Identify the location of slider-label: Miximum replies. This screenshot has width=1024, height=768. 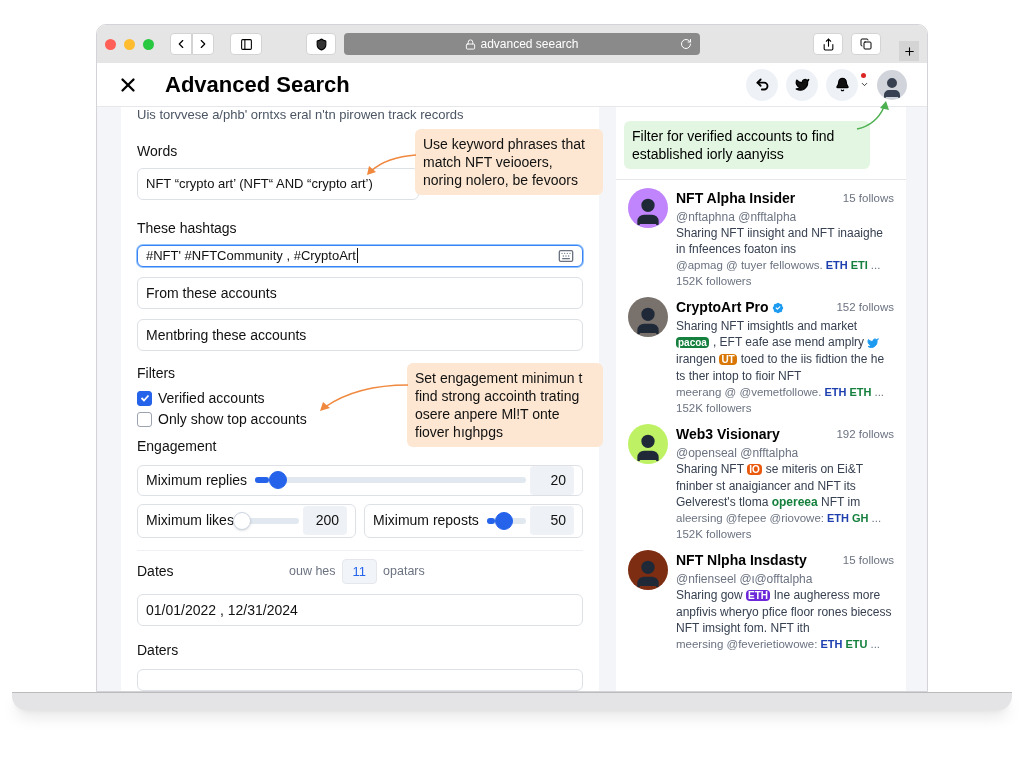
(197, 480).